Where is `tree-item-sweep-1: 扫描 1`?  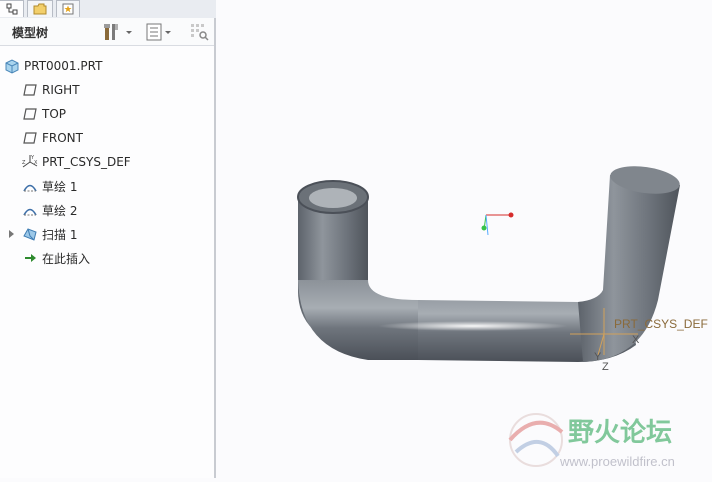
tree-item-sweep-1: 扫描 1 is located at coordinates (41, 234).